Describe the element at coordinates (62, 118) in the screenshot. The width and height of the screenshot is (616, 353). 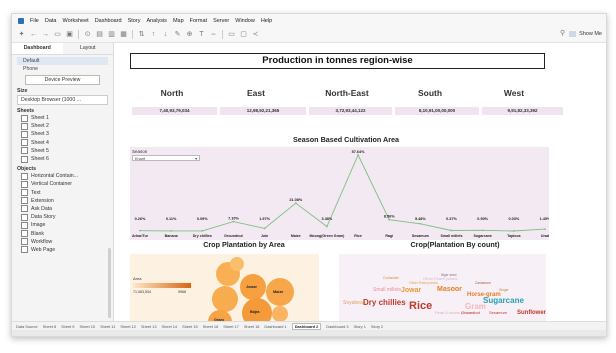
I see `sheet-item: Sheet 1` at that location.